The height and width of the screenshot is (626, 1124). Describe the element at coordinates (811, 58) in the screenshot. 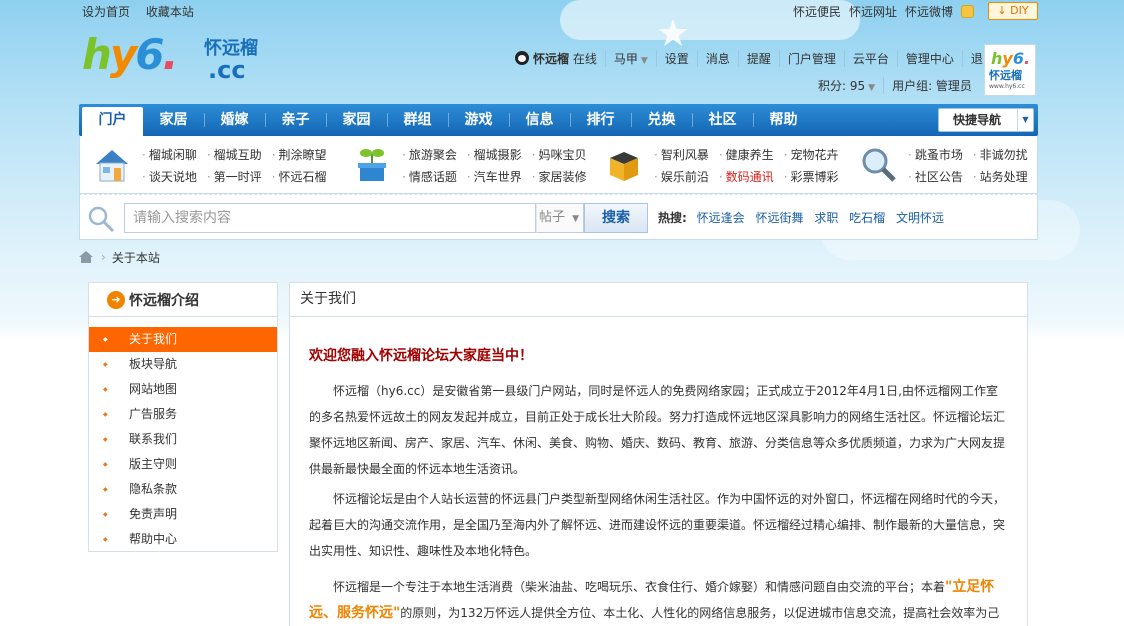

I see `portal-admin-link: 门户管理` at that location.